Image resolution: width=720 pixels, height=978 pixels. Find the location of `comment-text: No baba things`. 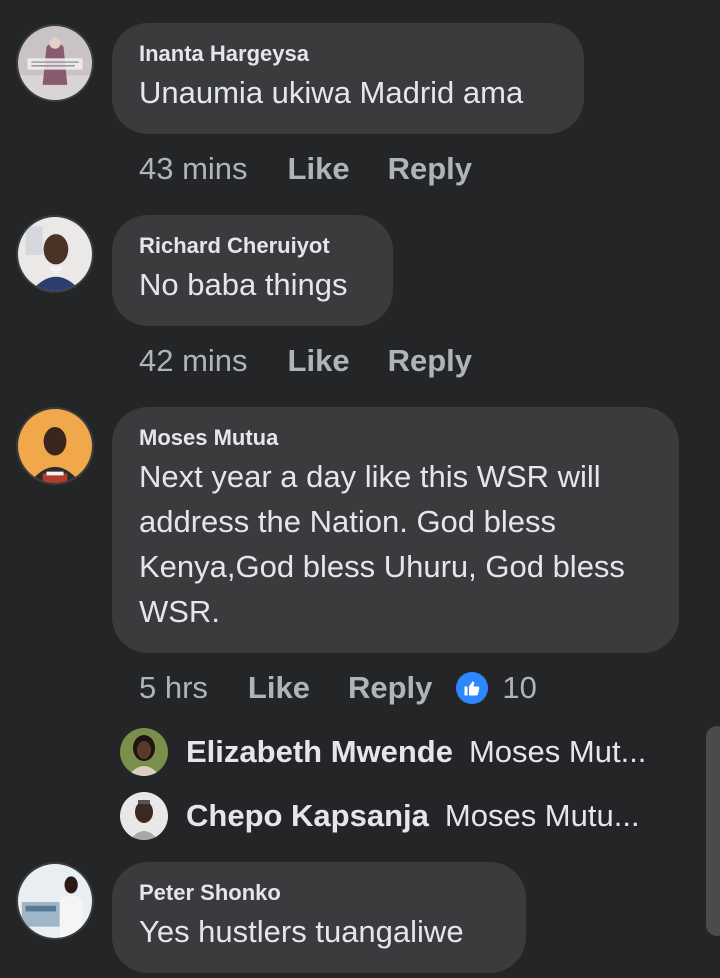

comment-text: No baba things is located at coordinates (243, 284).